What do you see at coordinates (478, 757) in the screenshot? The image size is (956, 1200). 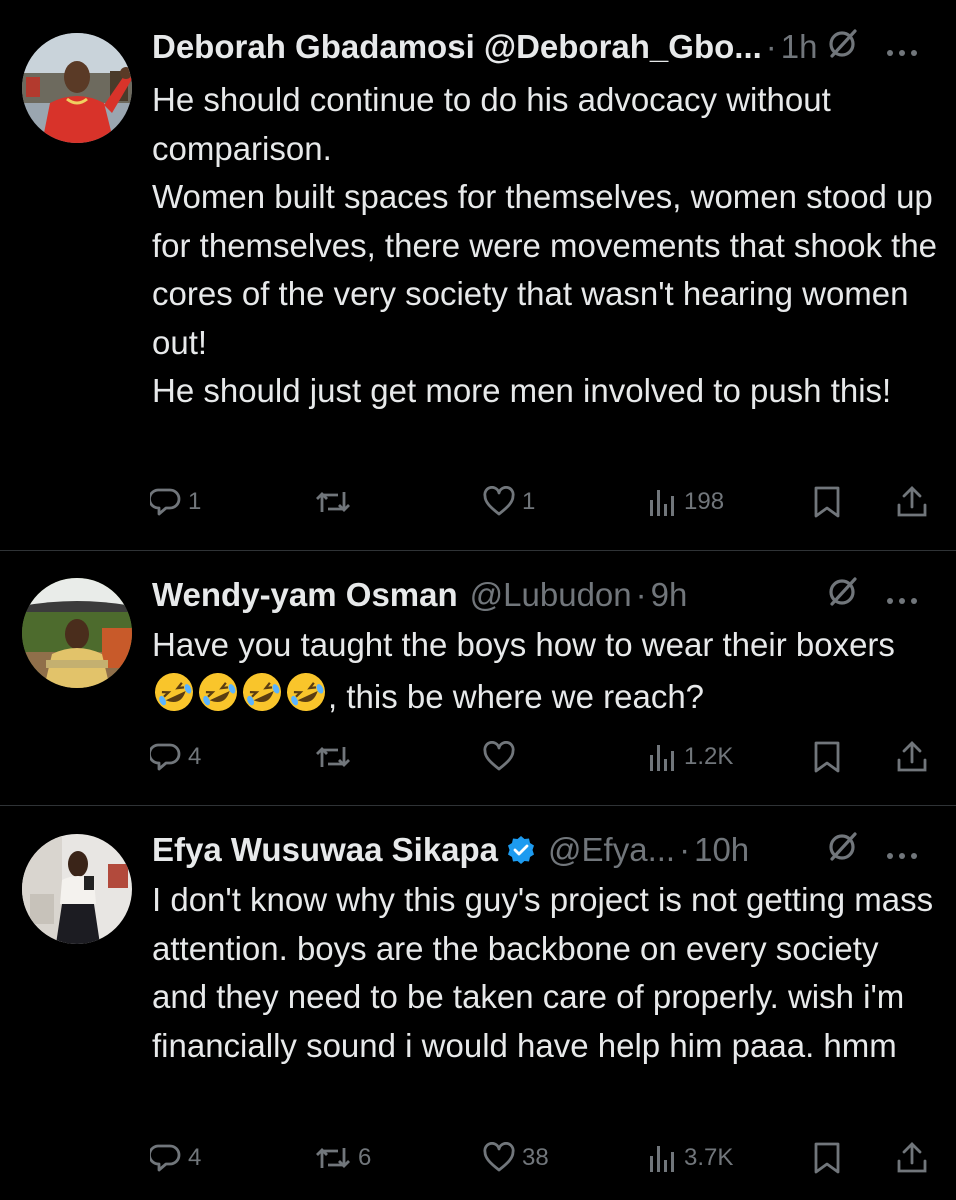 I see `action-bar: 4 1.2K` at bounding box center [478, 757].